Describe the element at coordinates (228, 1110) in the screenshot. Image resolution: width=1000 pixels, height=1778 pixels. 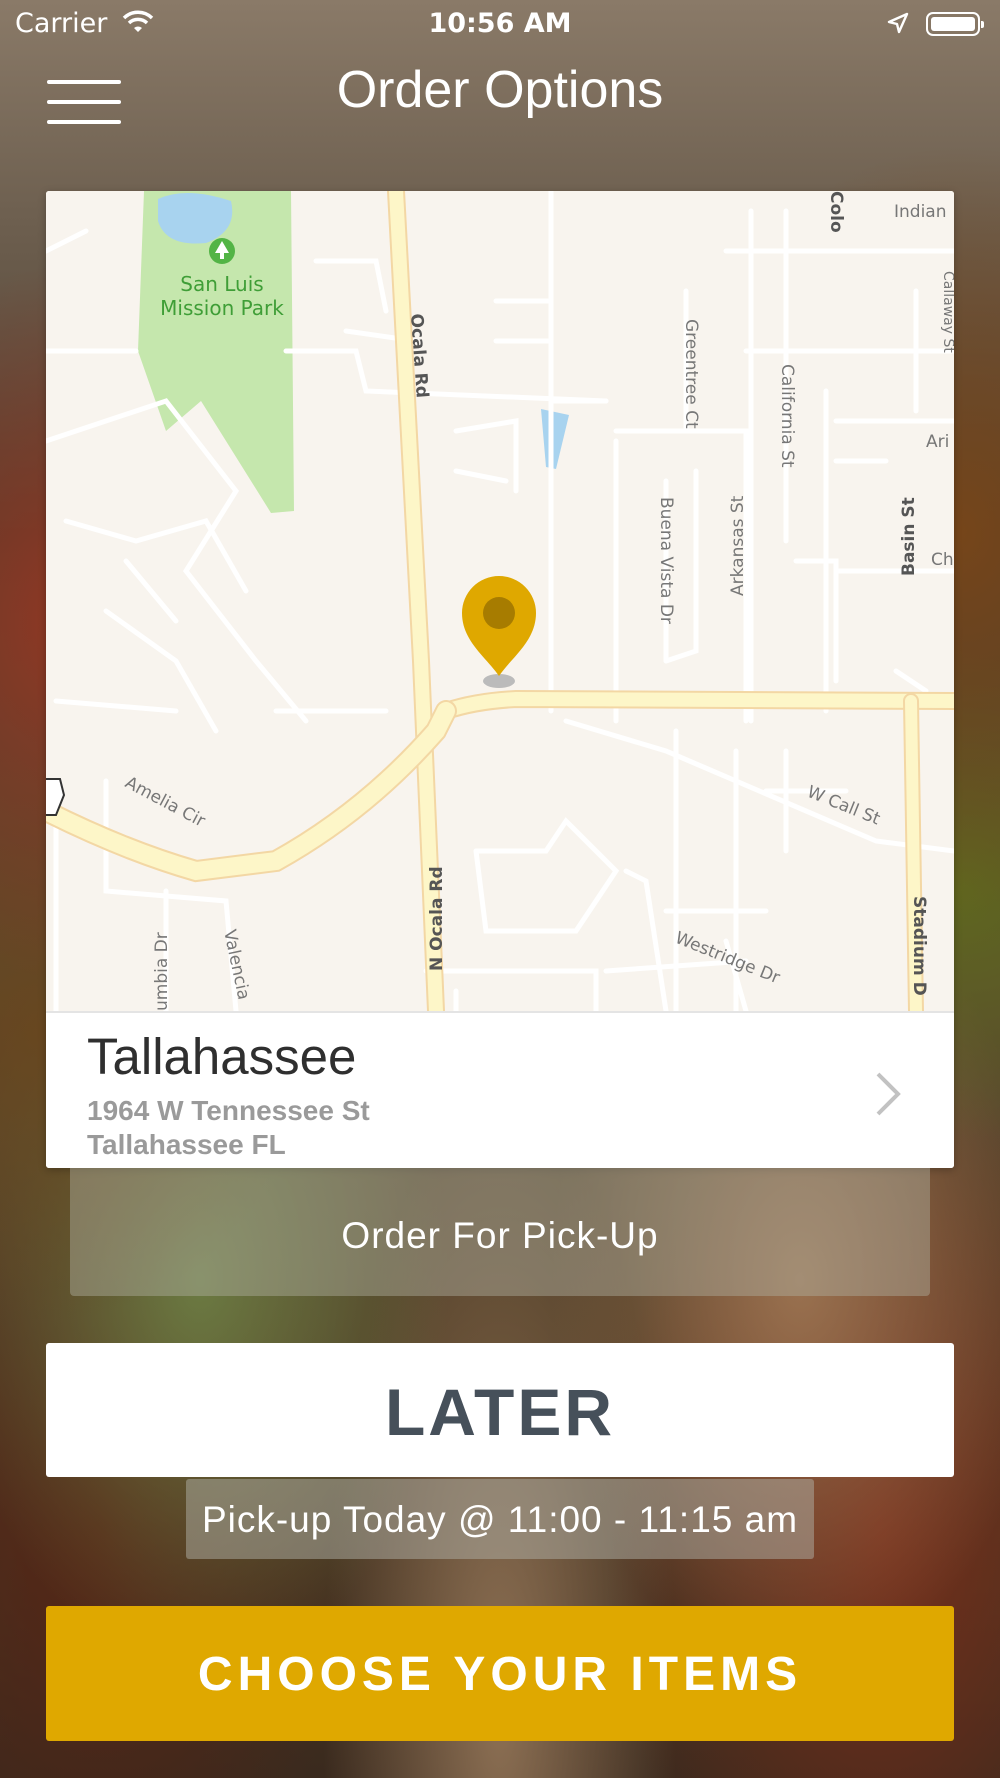
I see `location-address-line1: 1964 W Tennessee St` at that location.